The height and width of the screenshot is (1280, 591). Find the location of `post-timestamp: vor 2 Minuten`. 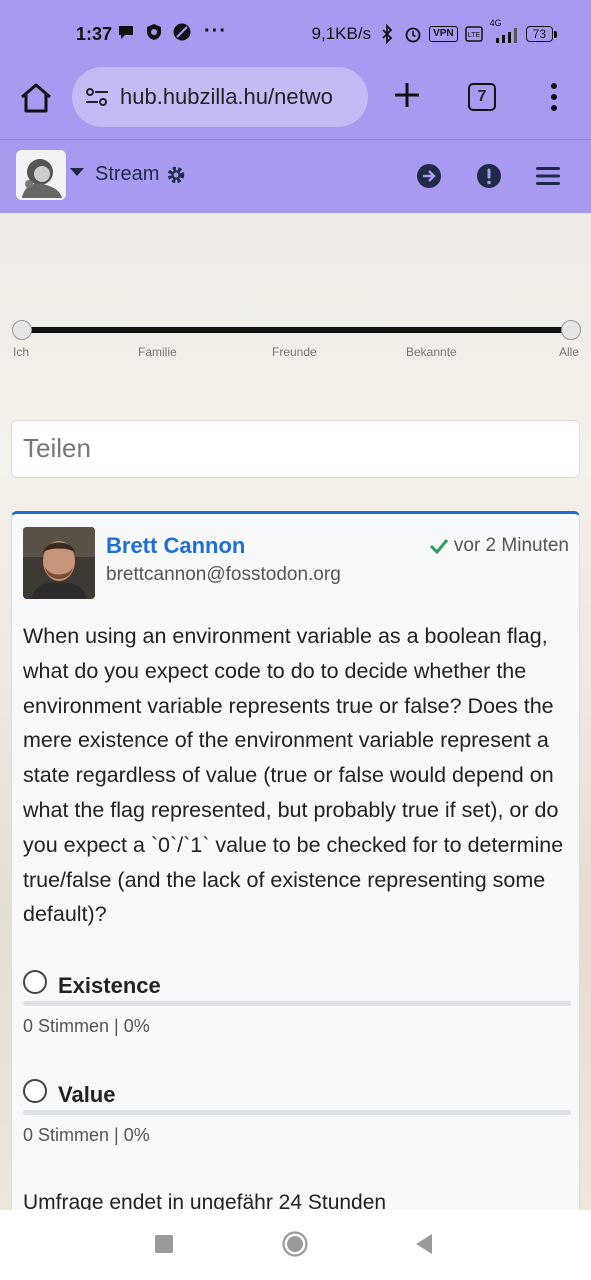

post-timestamp: vor 2 Minuten is located at coordinates (499, 546).